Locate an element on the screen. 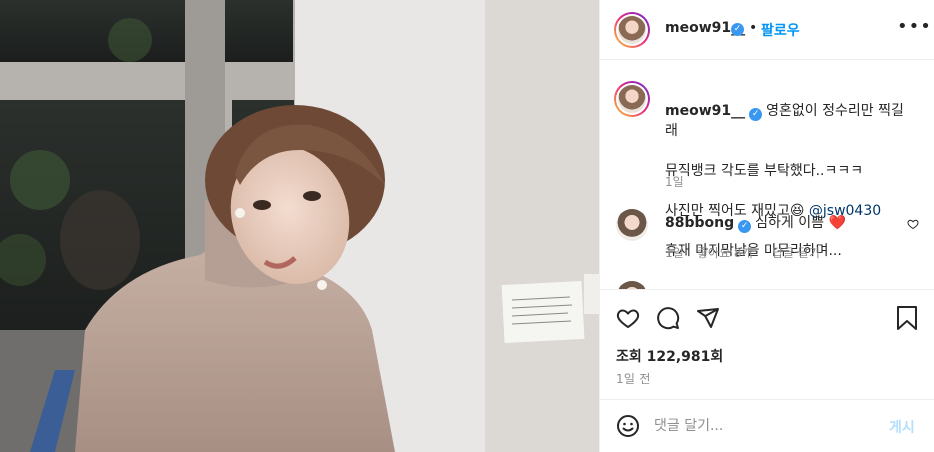 This screenshot has width=934, height=452. caption-avatar is located at coordinates (632, 99).